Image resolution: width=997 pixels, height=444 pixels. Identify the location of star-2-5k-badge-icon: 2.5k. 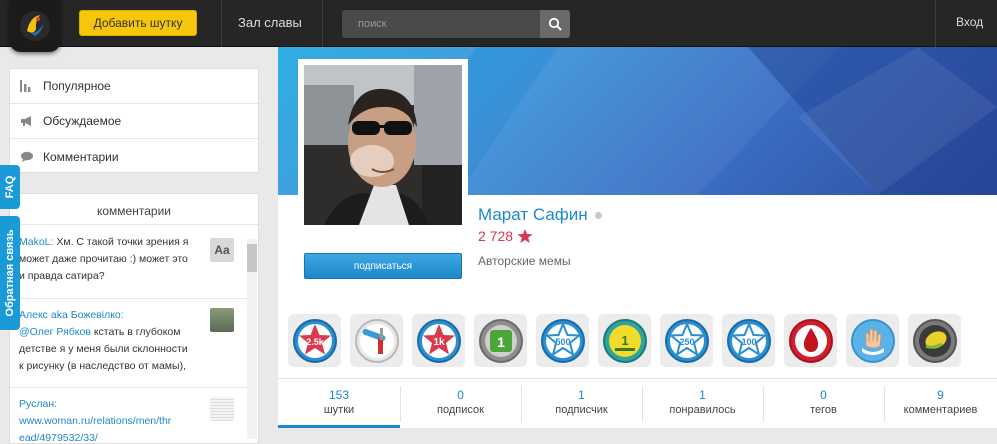
(314, 340).